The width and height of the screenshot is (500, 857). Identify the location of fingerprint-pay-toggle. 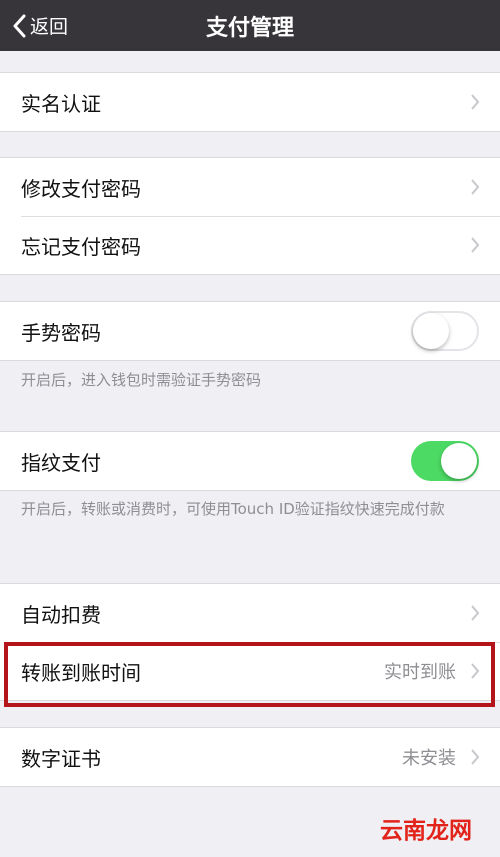
(445, 461).